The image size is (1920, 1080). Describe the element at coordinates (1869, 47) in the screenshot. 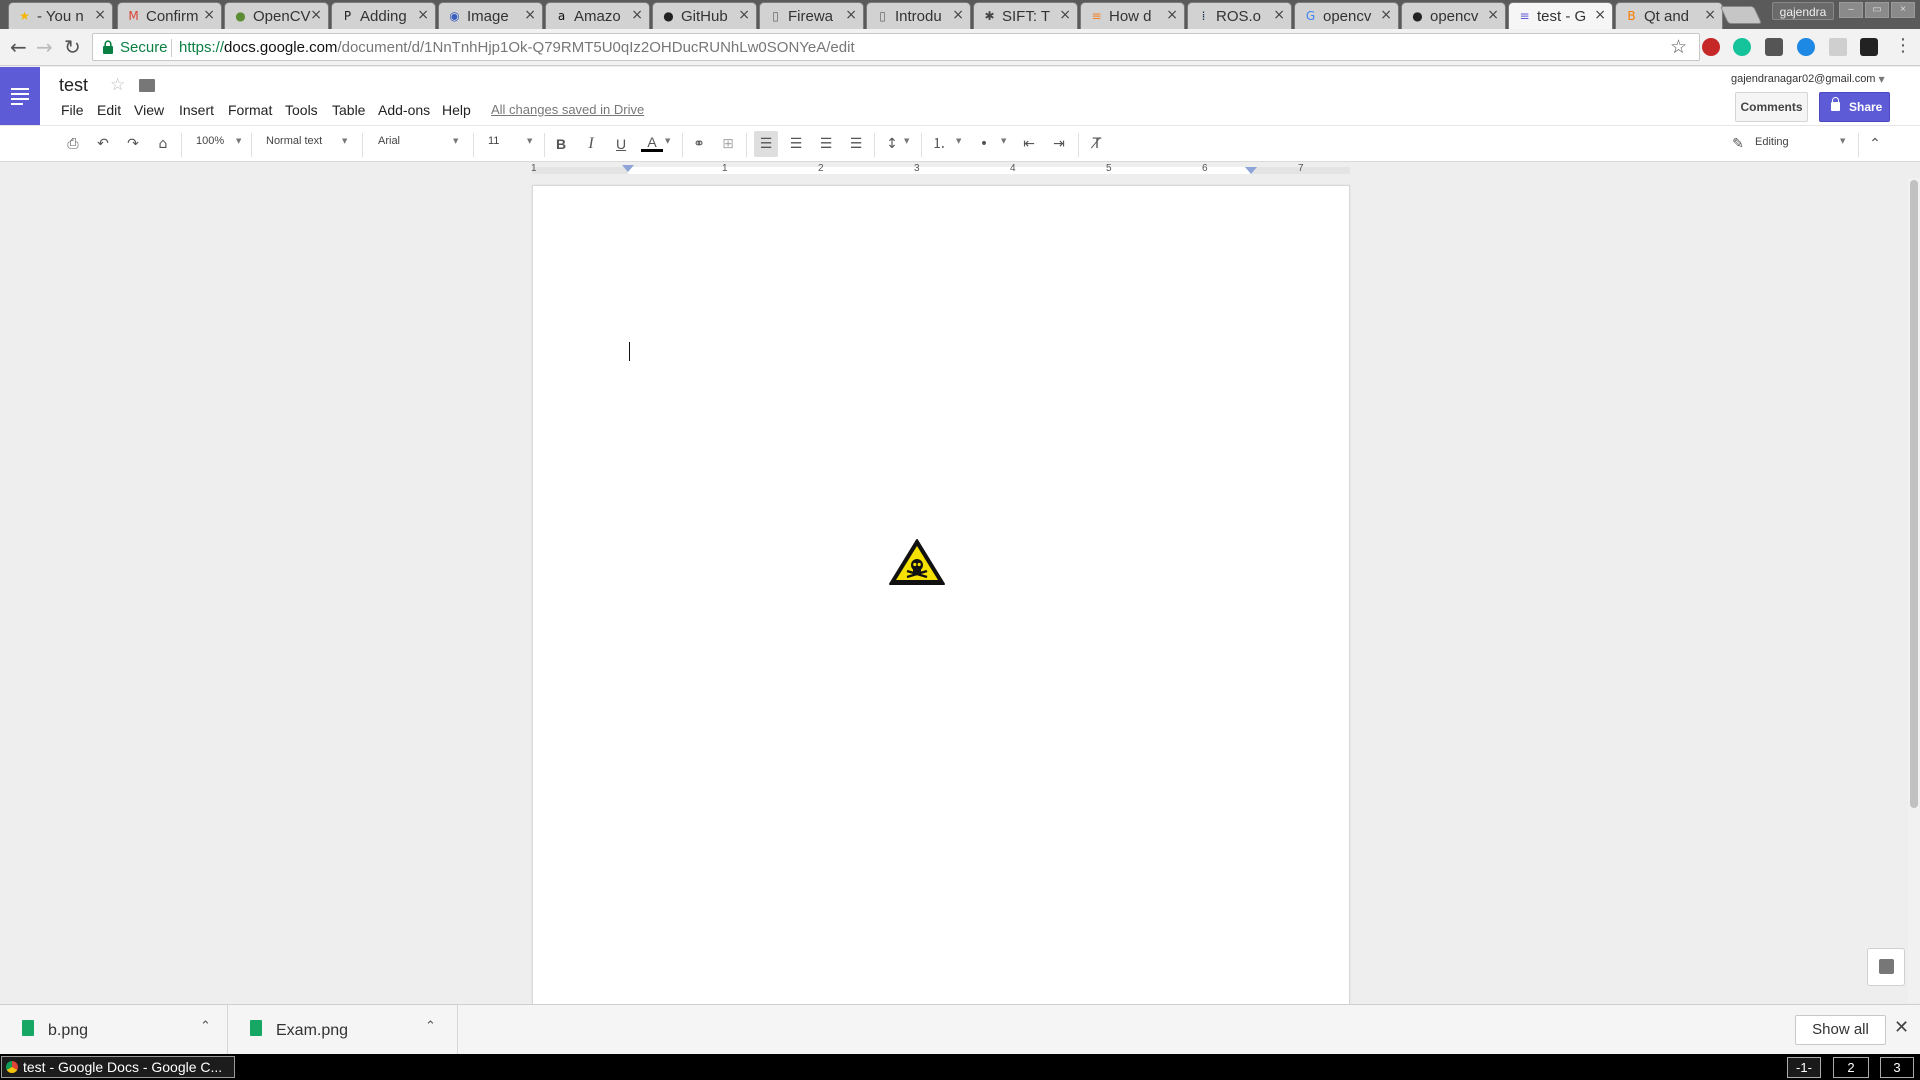

I see `extension-dark-icon` at that location.